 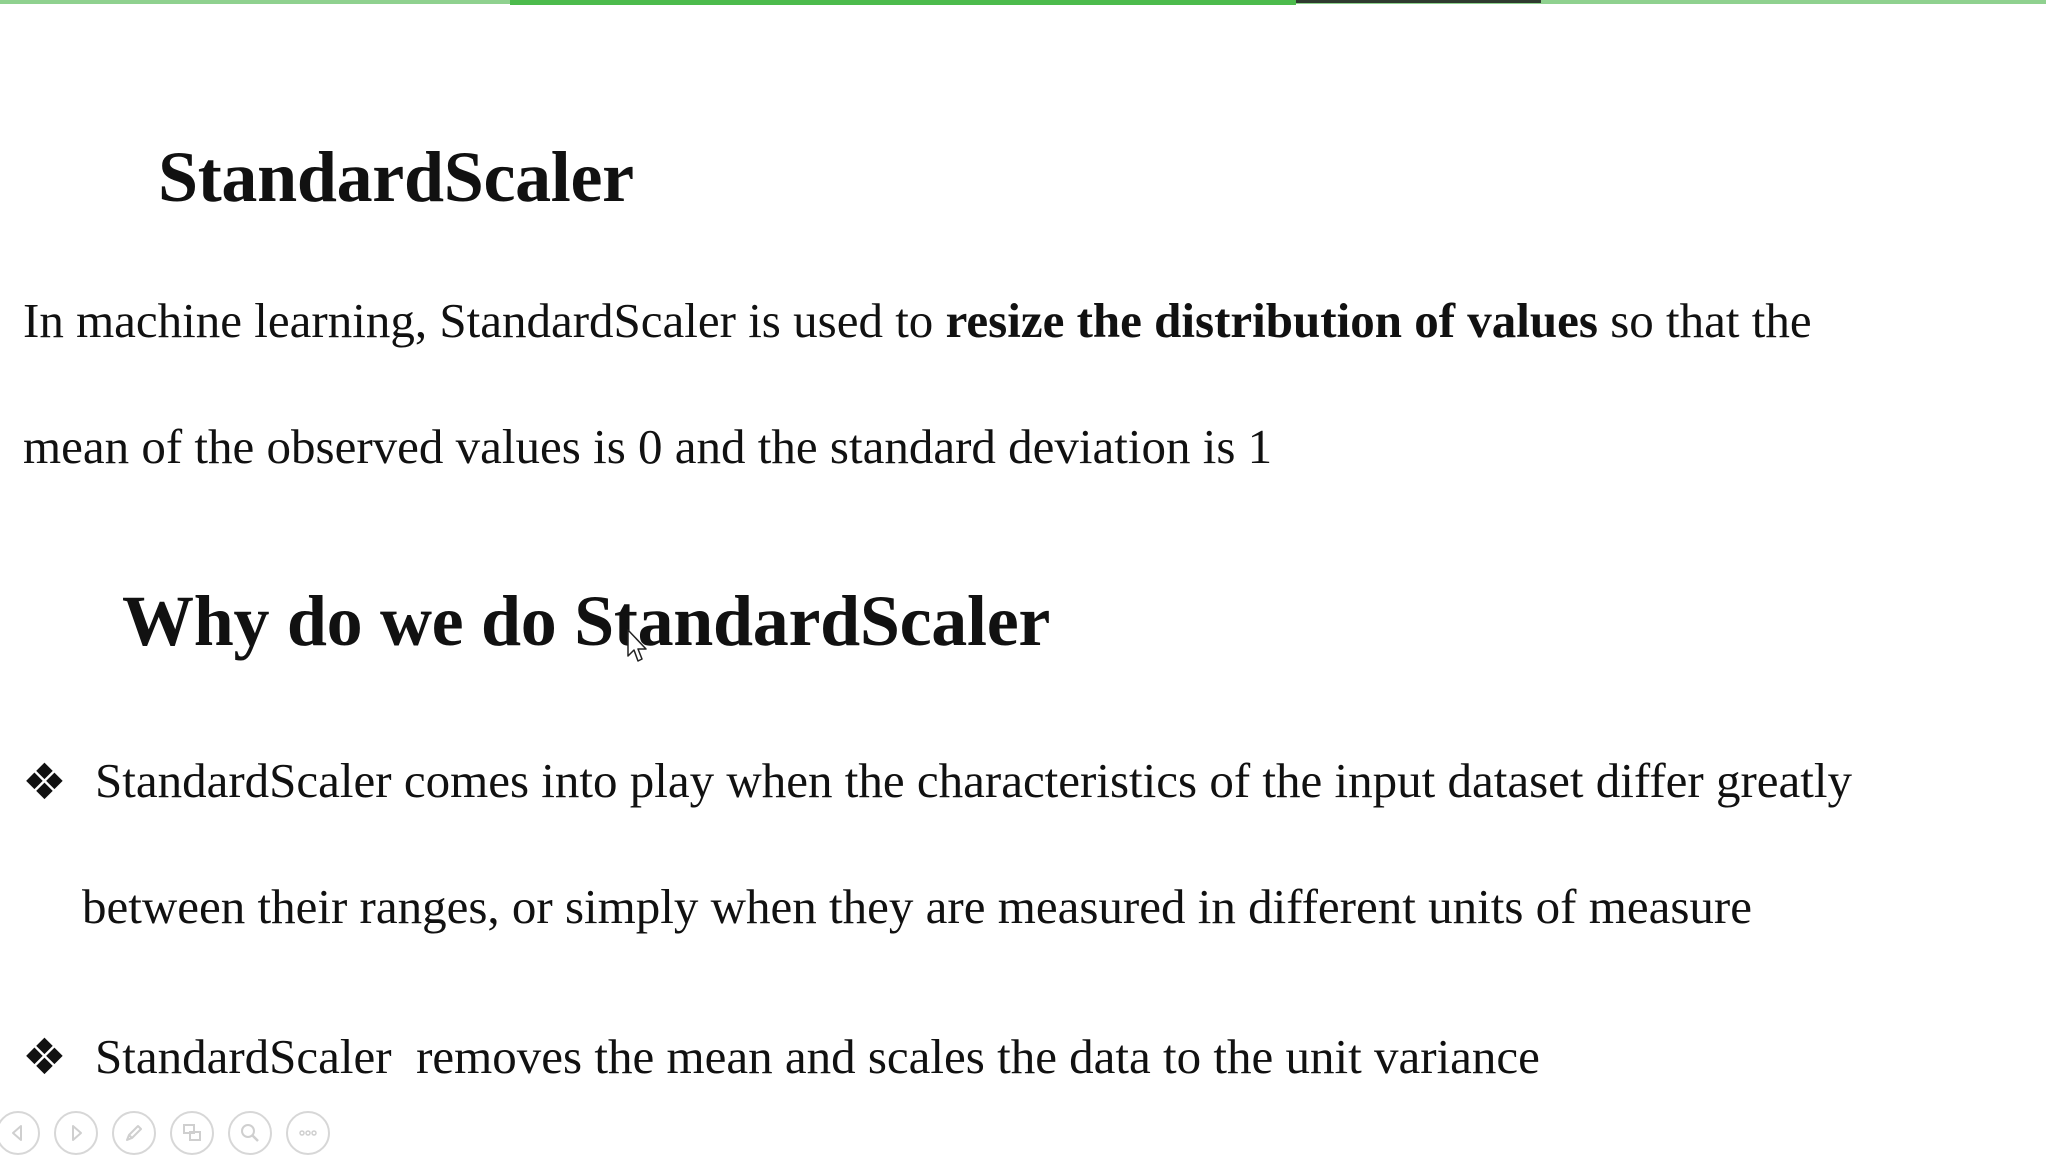 I want to click on next-icon, so click(x=77, y=1133).